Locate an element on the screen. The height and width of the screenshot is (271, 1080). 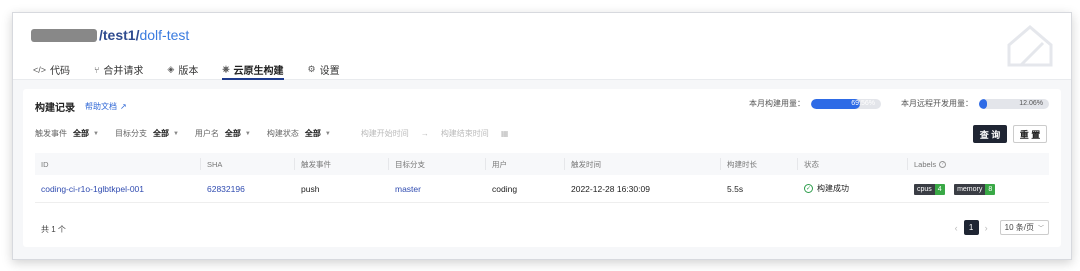
help-label: 帮助文档 is located at coordinates (101, 106).